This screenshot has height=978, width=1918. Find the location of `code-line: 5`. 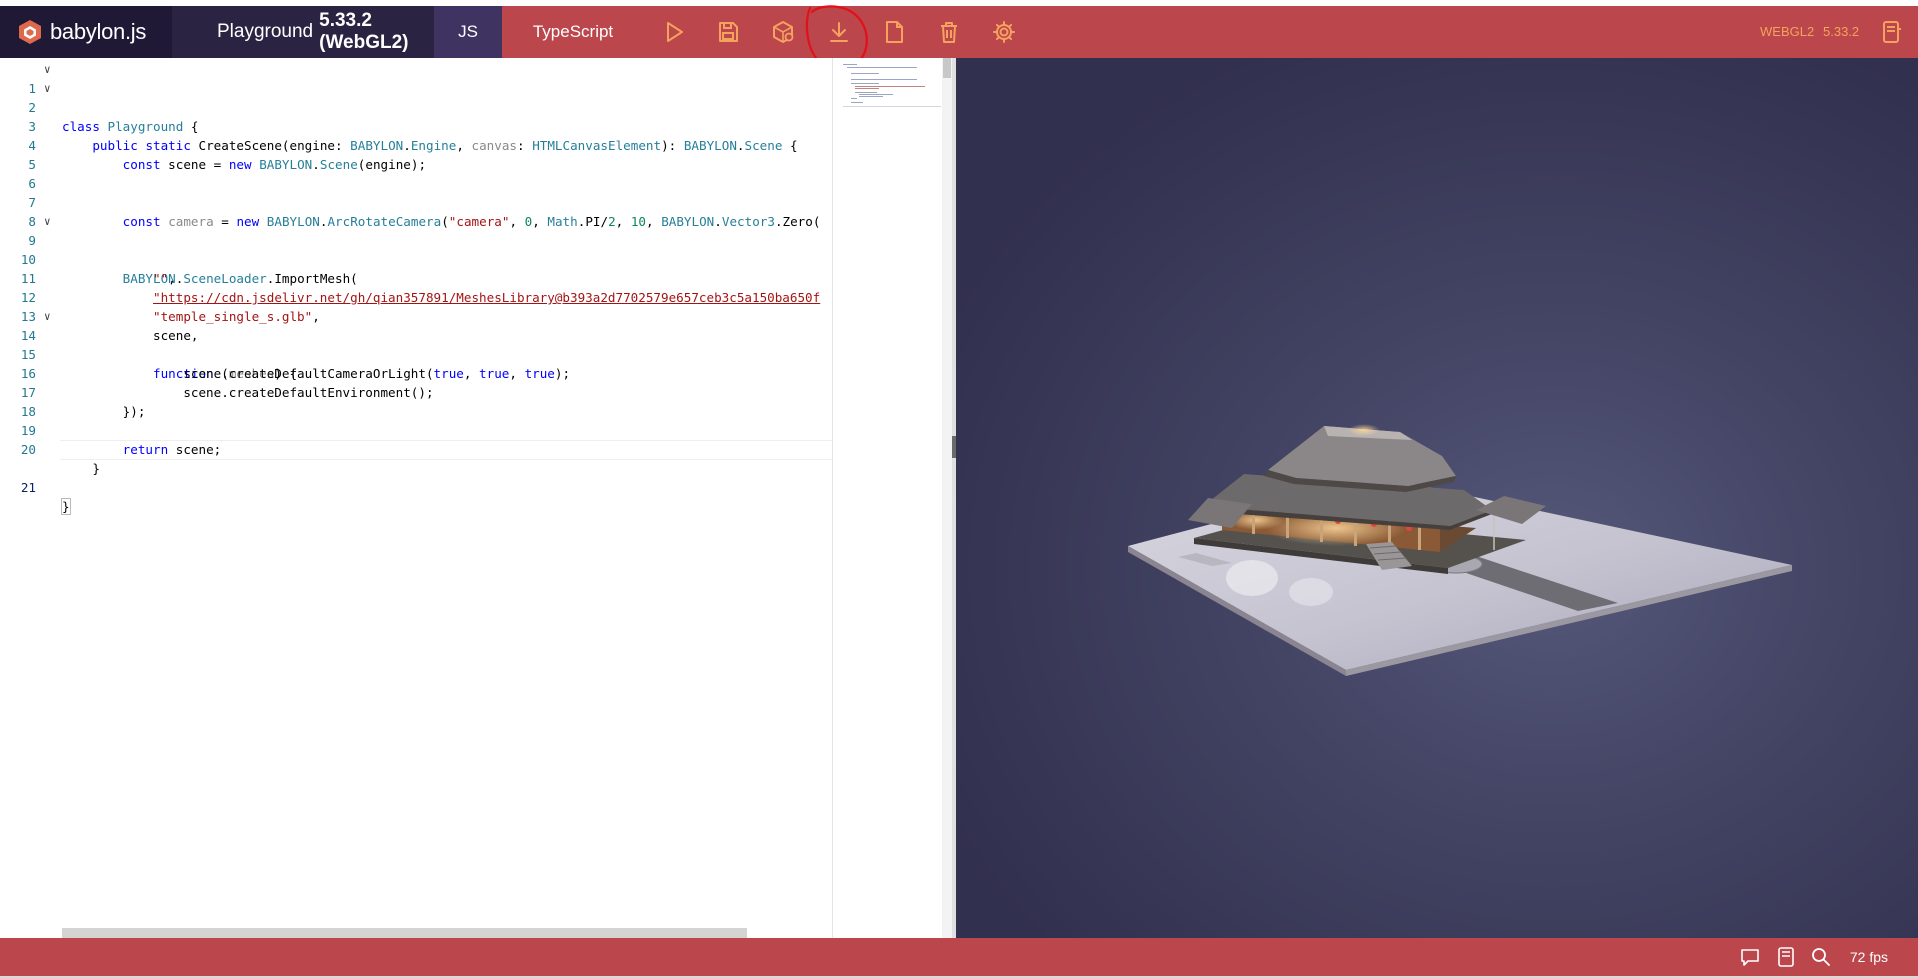

code-line: 5 is located at coordinates (416, 154).